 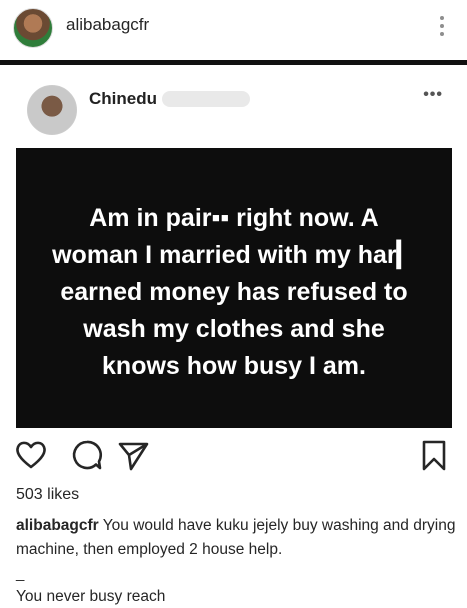 I want to click on action-bar, so click(x=233, y=454).